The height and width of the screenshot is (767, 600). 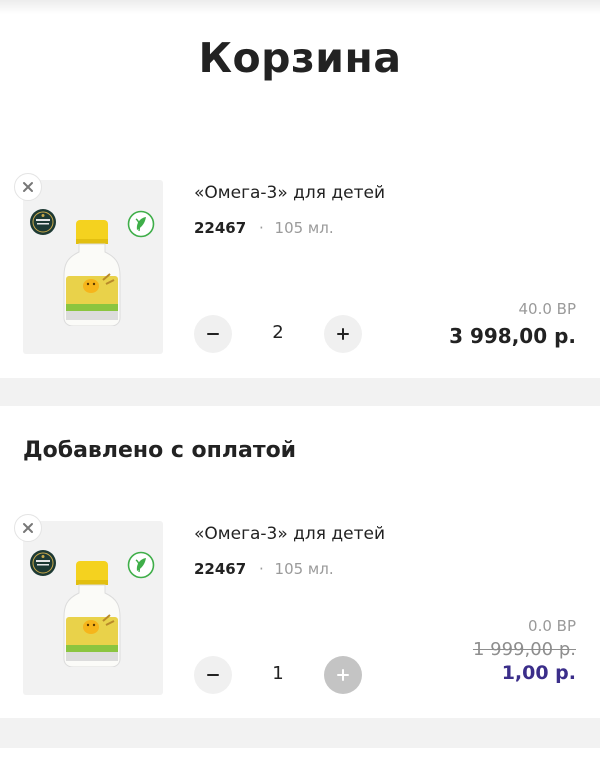 What do you see at coordinates (538, 673) in the screenshot?
I see `discounted-price: 1,00 р.` at bounding box center [538, 673].